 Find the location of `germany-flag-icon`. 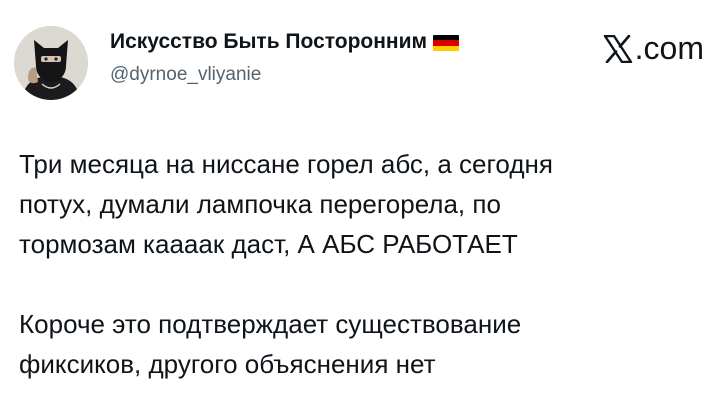

germany-flag-icon is located at coordinates (446, 43).